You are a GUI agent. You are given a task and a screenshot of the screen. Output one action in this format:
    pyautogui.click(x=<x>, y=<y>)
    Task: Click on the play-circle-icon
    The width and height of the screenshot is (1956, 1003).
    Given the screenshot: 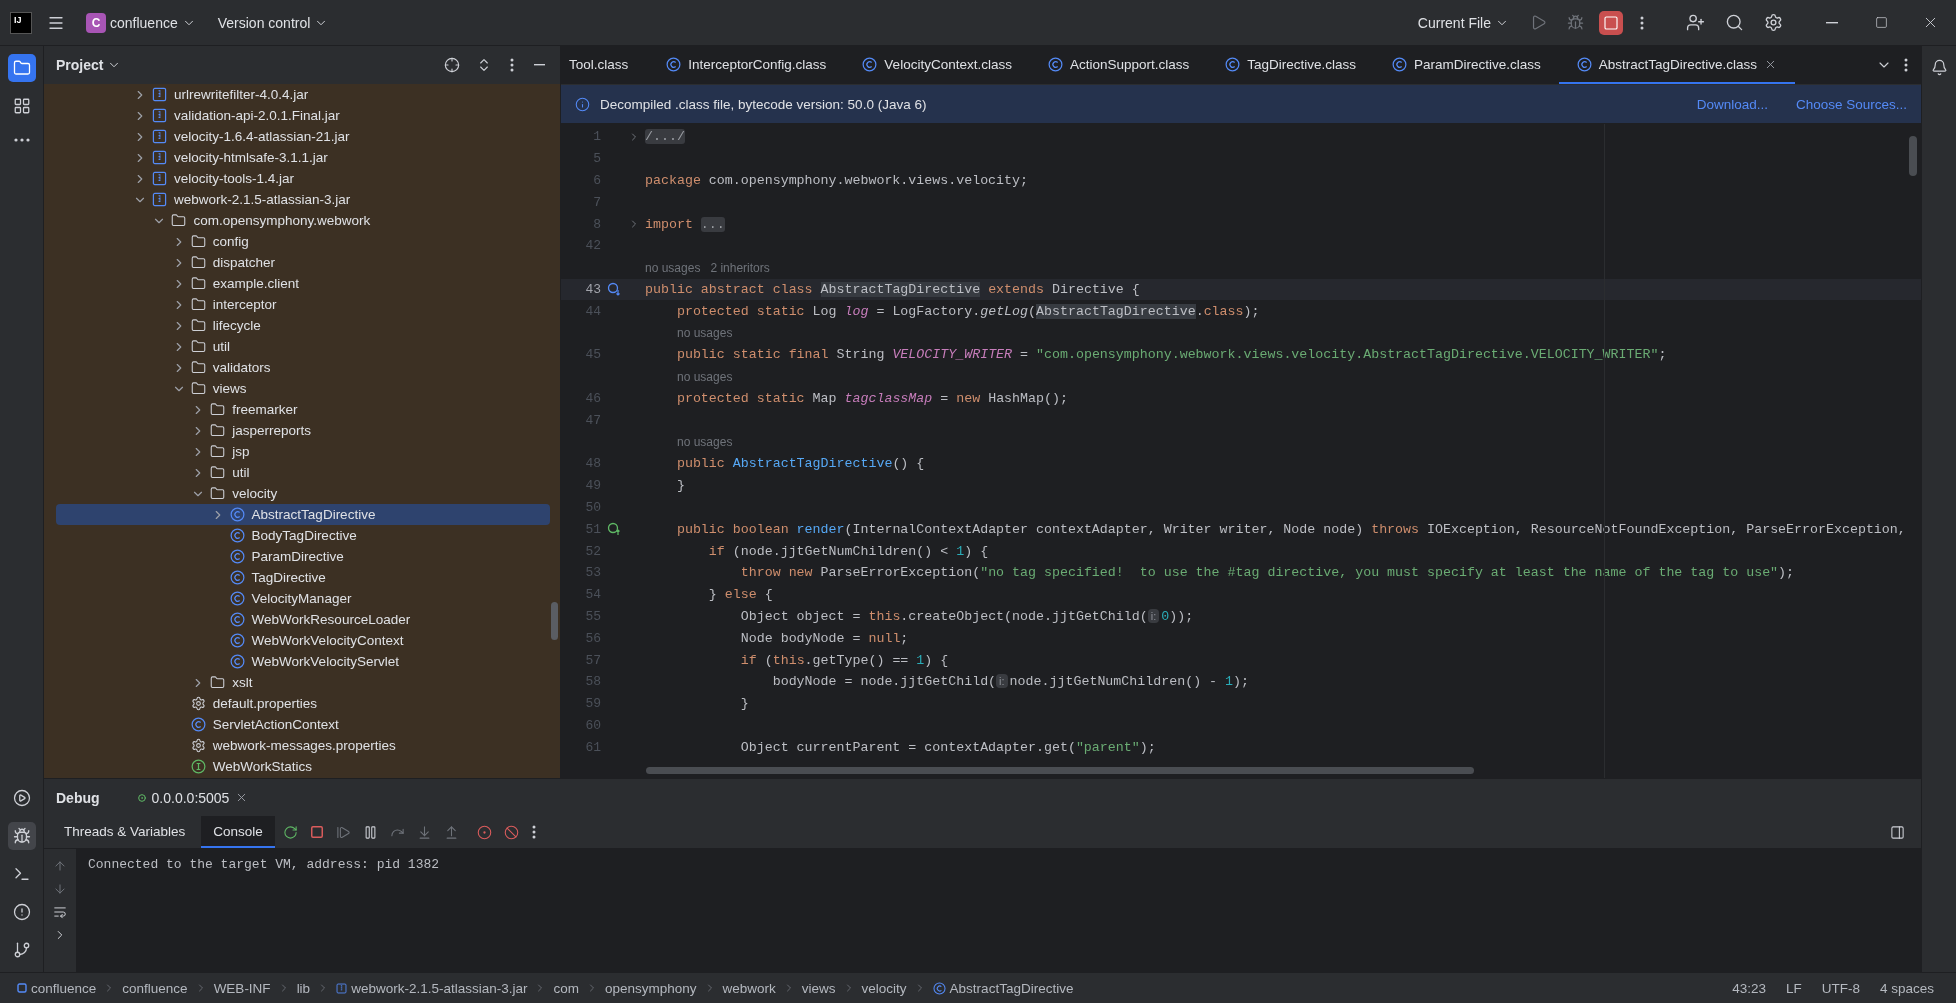 What is the action you would take?
    pyautogui.click(x=21, y=798)
    